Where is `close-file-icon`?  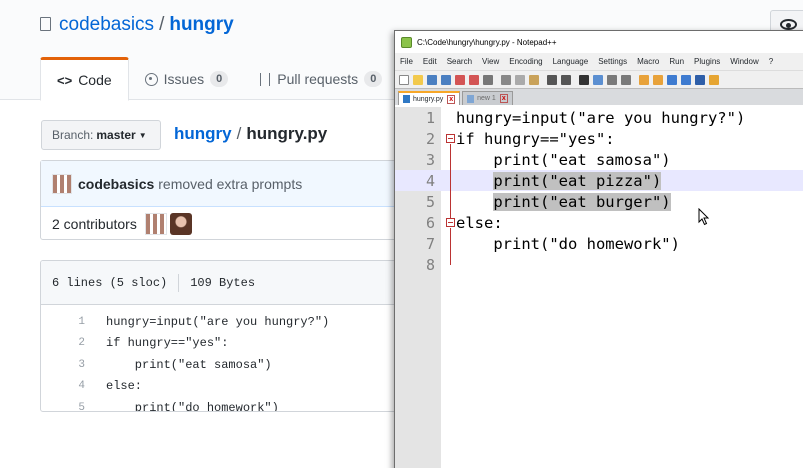
close-file-icon is located at coordinates (460, 79).